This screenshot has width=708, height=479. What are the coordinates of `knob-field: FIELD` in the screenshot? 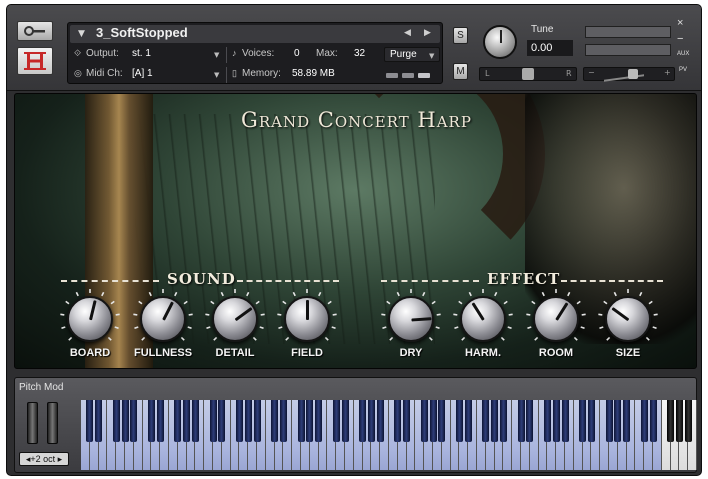 It's located at (307, 328).